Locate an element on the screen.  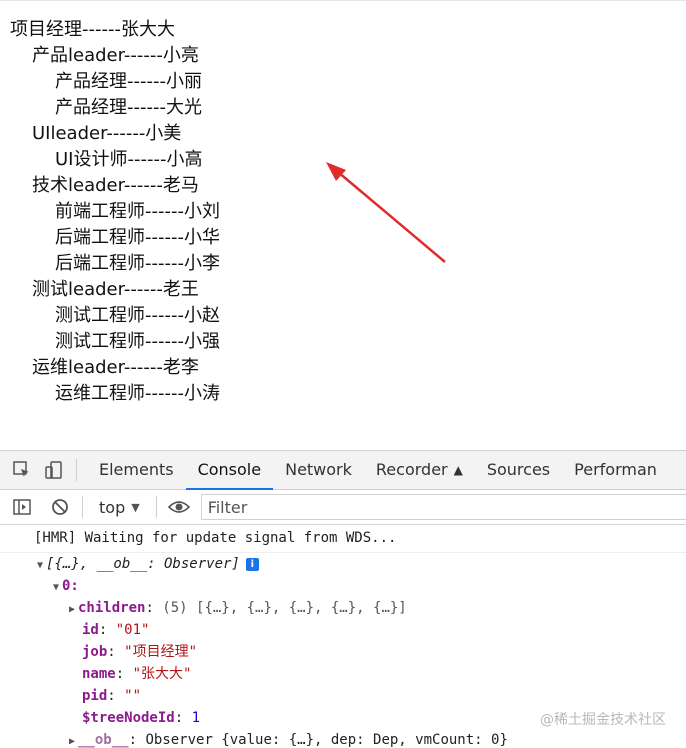
console-toolbar: top ▼ is located at coordinates (343, 507).